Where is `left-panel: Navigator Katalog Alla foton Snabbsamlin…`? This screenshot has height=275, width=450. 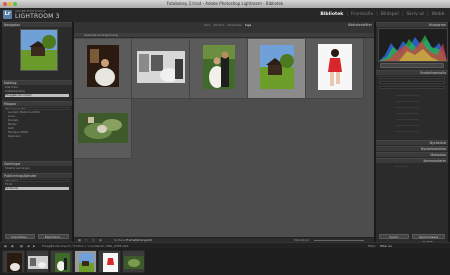
left-panel: Navigator Katalog Alla foton Snabbsamlin… is located at coordinates (37, 132).